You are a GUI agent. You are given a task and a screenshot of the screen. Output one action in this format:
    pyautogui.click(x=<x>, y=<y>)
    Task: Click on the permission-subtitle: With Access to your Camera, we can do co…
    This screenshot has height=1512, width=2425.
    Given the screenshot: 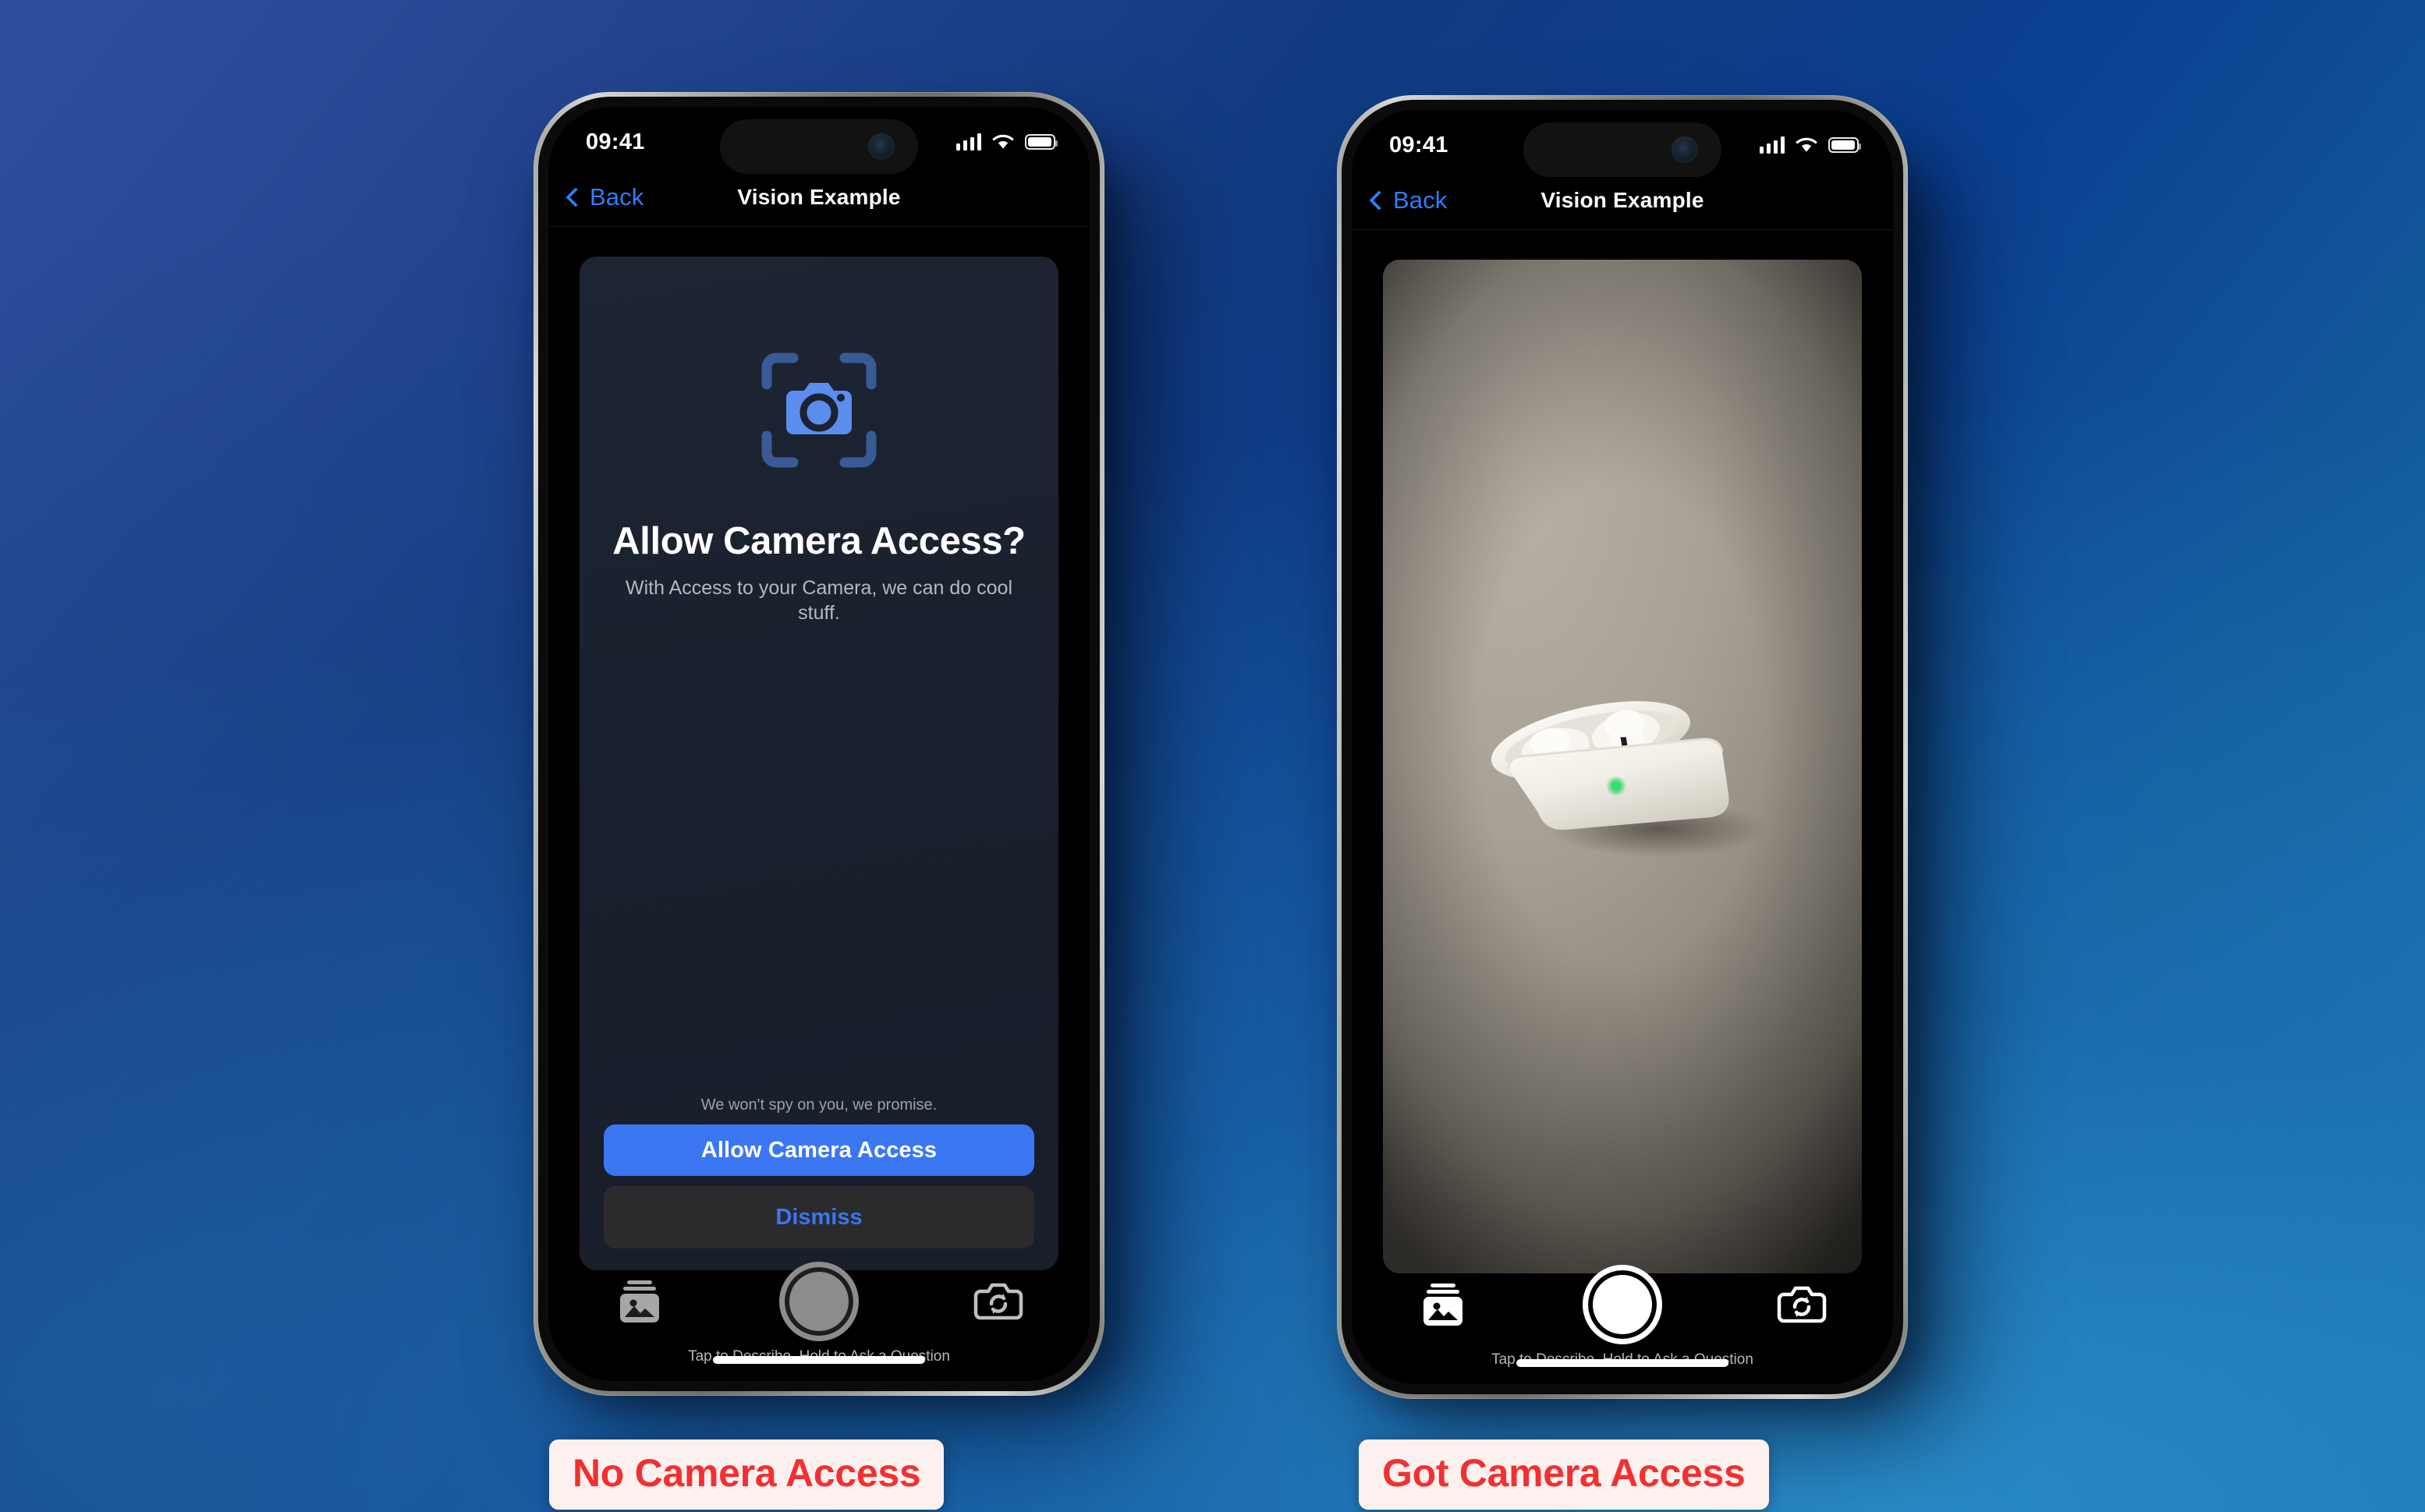 What is the action you would take?
    pyautogui.click(x=819, y=600)
    